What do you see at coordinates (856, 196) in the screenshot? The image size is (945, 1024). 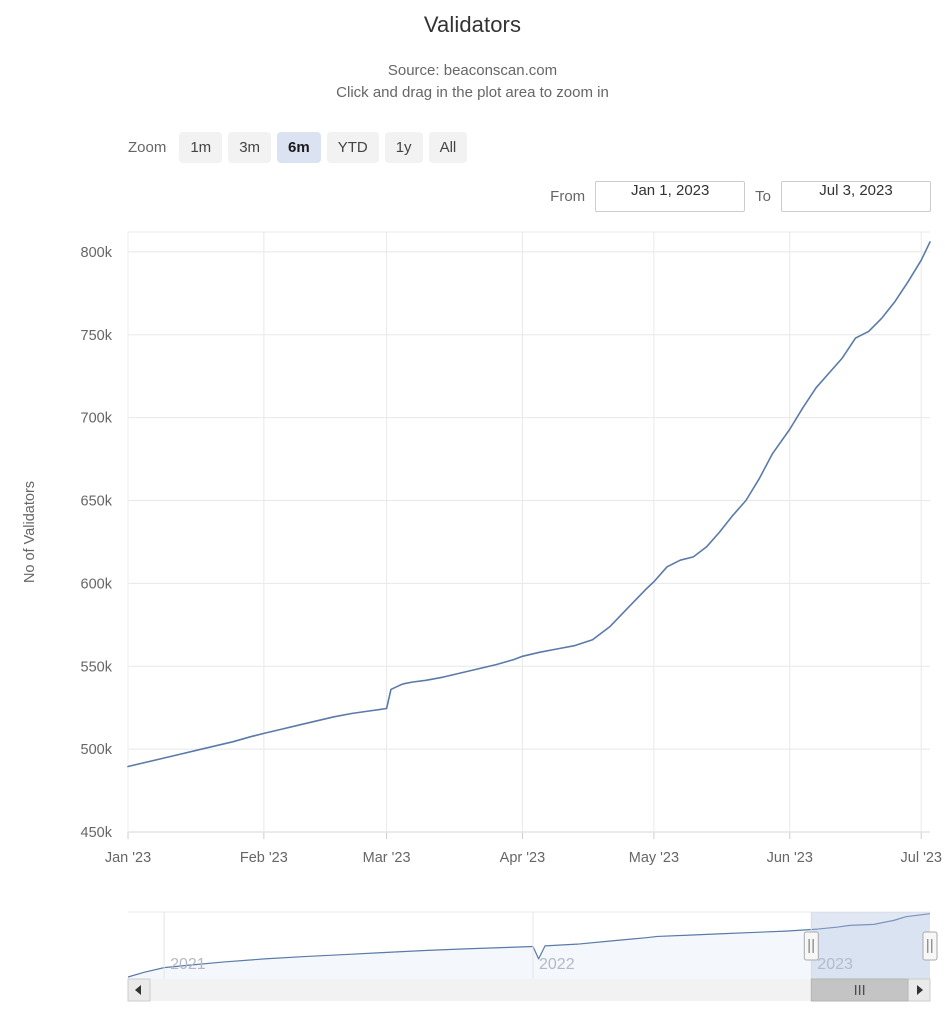 I see `to-date-input: Jul 3, 2023` at bounding box center [856, 196].